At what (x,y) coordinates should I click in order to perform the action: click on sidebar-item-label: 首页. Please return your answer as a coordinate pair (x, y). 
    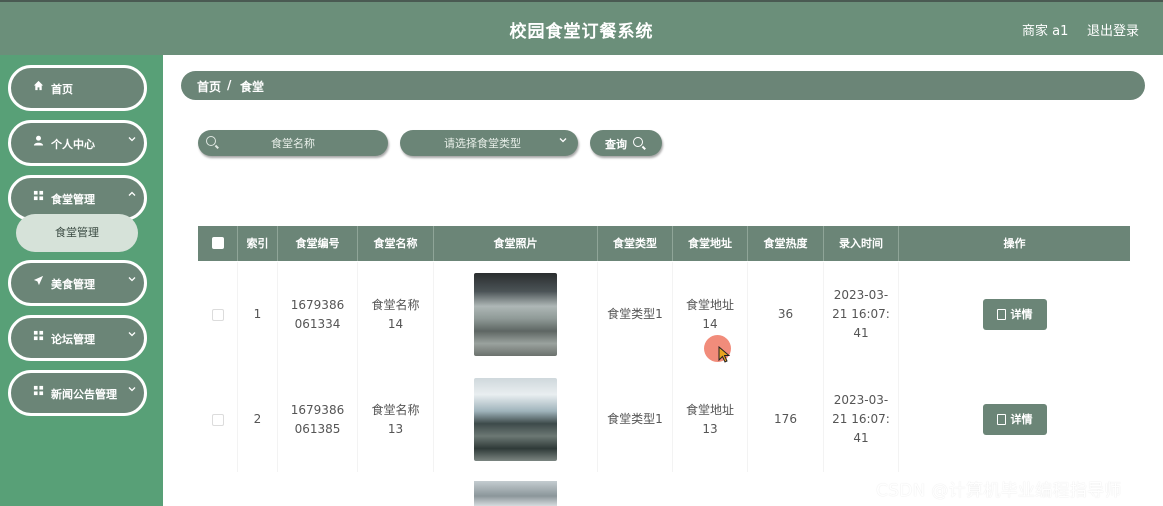
    Looking at the image, I should click on (62, 89).